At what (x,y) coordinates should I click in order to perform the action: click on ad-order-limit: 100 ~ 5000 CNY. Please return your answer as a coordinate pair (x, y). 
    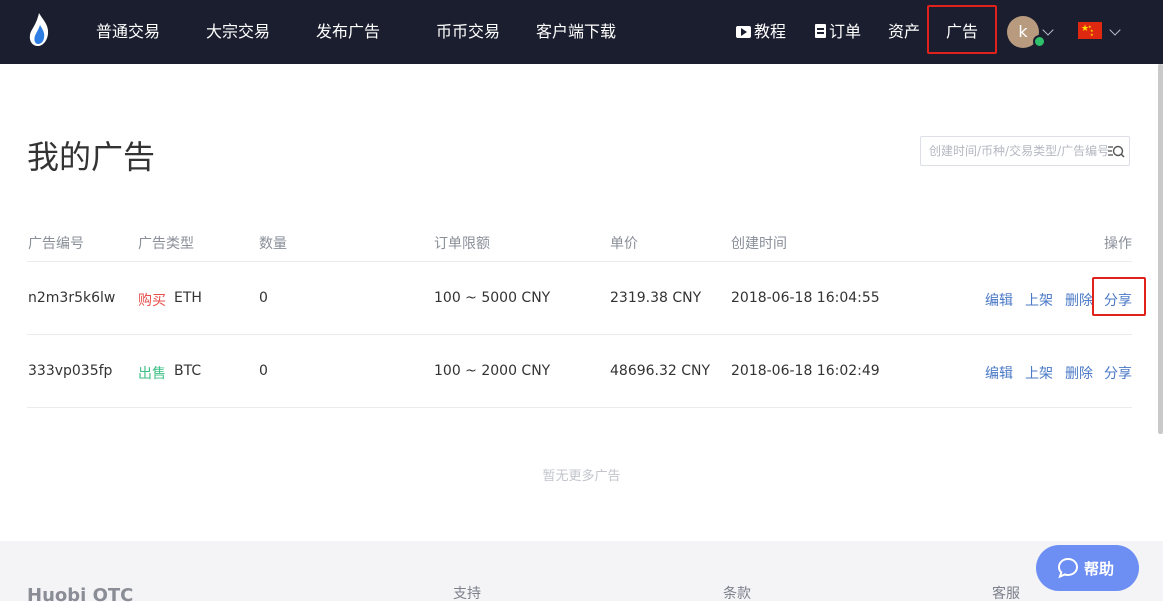
    Looking at the image, I should click on (492, 298).